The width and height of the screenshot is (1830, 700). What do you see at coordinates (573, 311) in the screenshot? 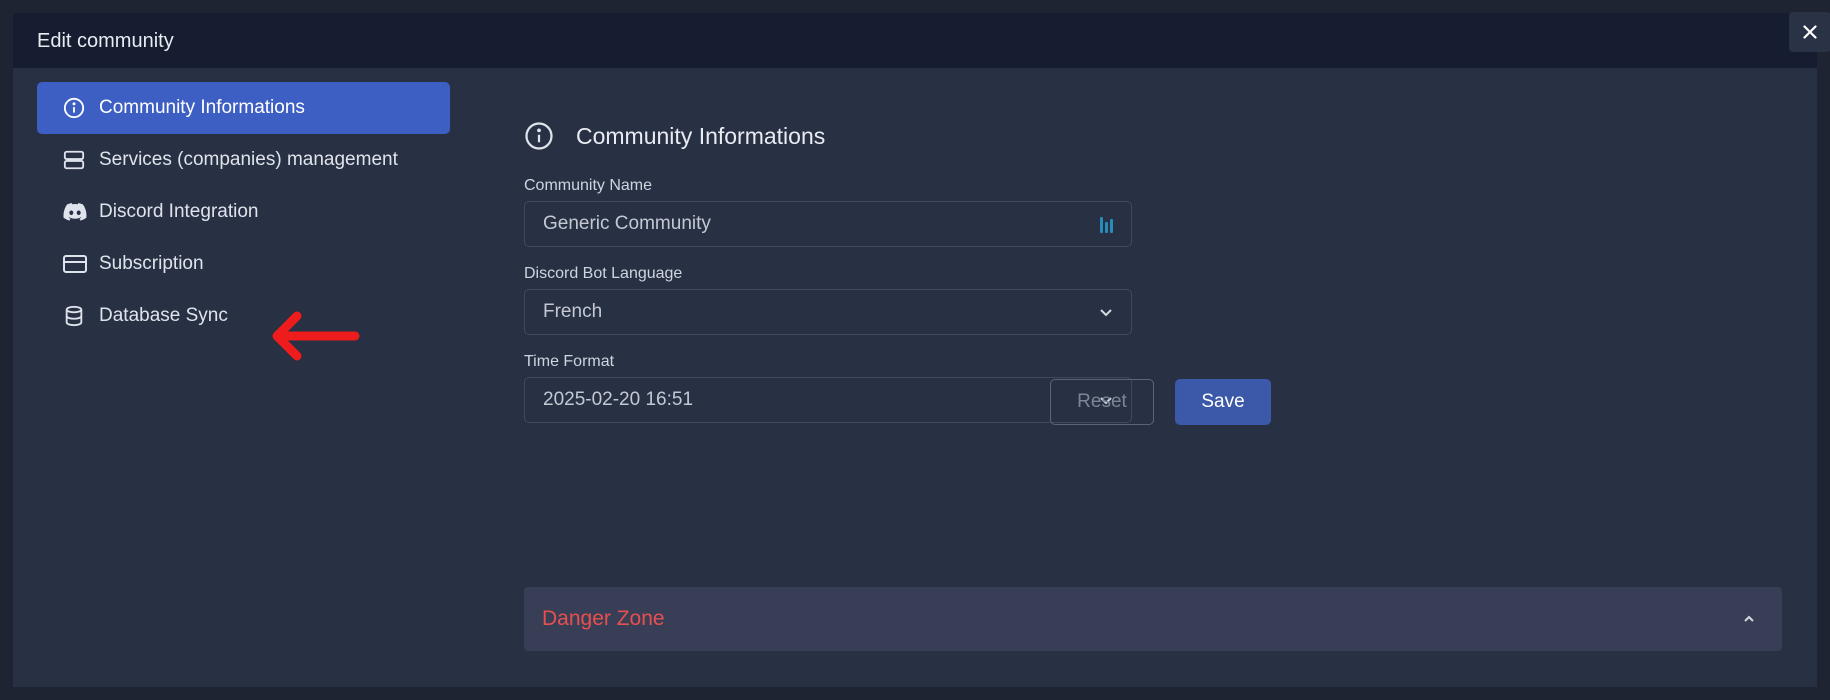
I see `bot-language-value: French` at bounding box center [573, 311].